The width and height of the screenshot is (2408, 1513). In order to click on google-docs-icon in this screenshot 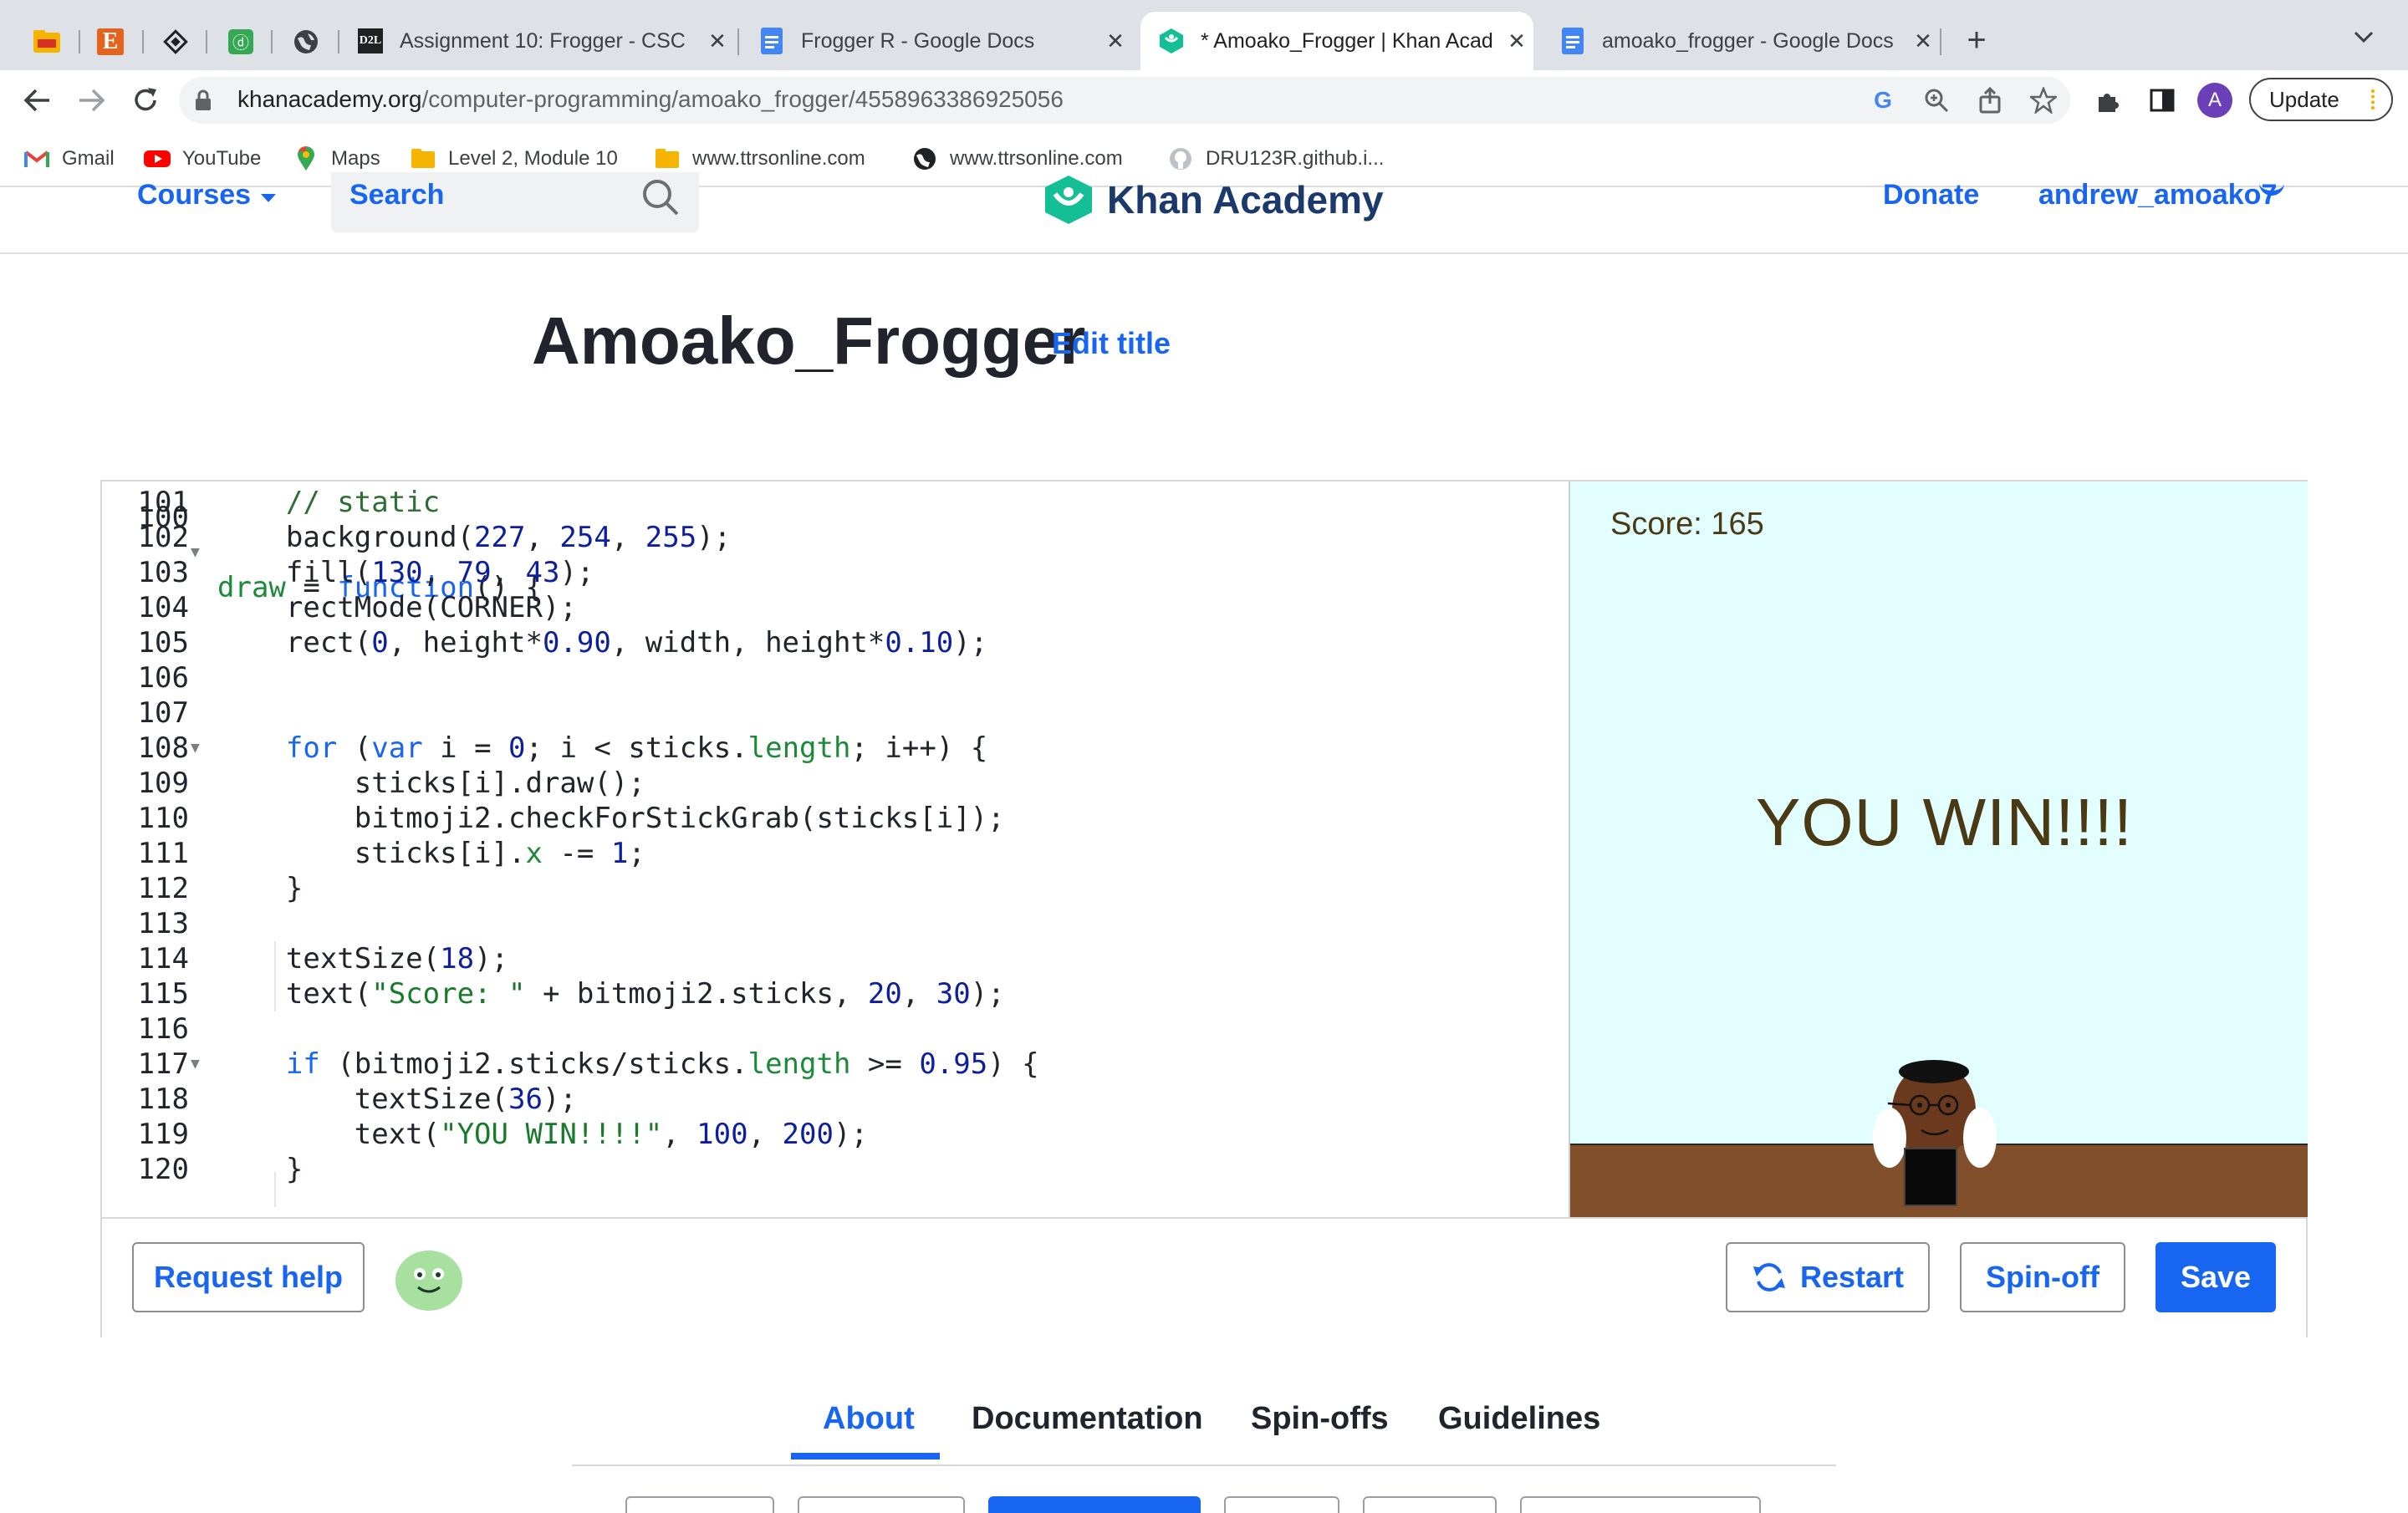, I will do `click(772, 41)`.